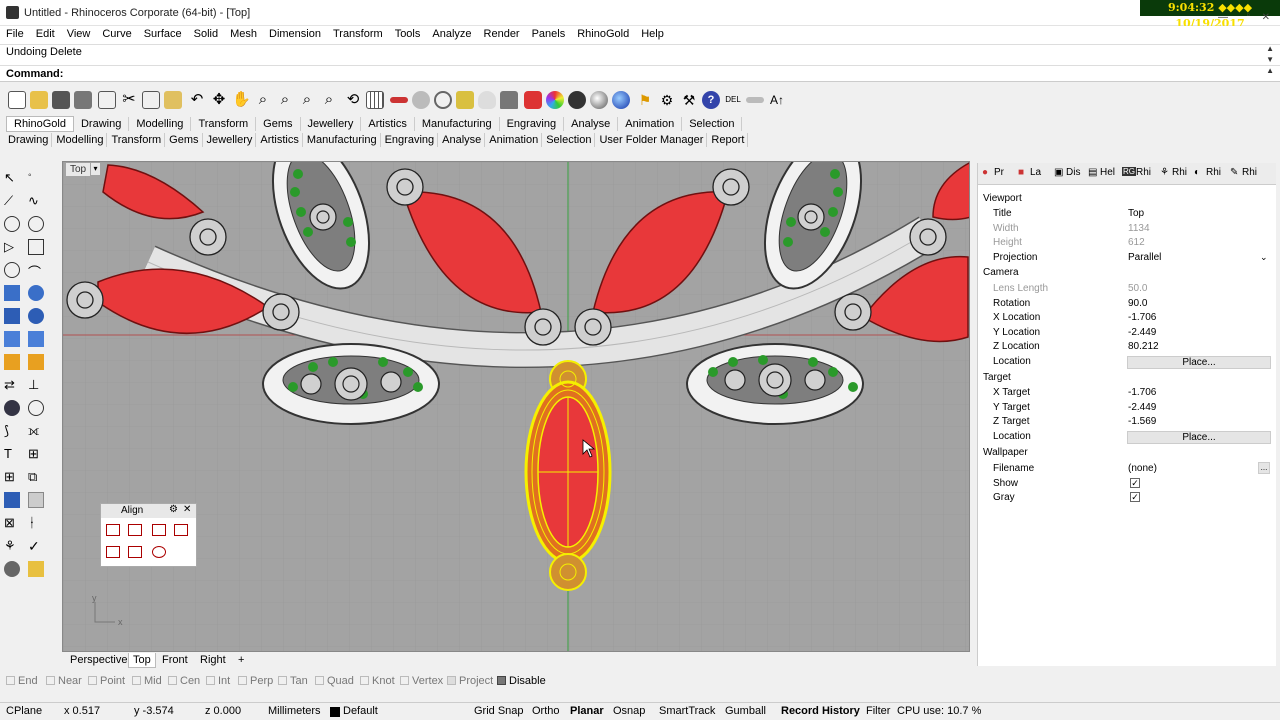  I want to click on menu-solid: Solid, so click(206, 34).